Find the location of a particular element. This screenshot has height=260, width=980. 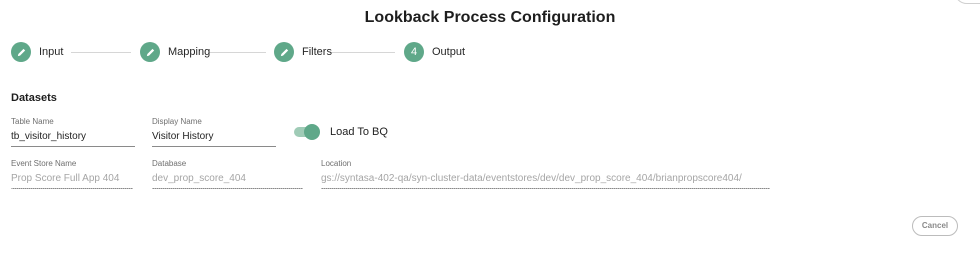

step-input: Input is located at coordinates (37, 52).